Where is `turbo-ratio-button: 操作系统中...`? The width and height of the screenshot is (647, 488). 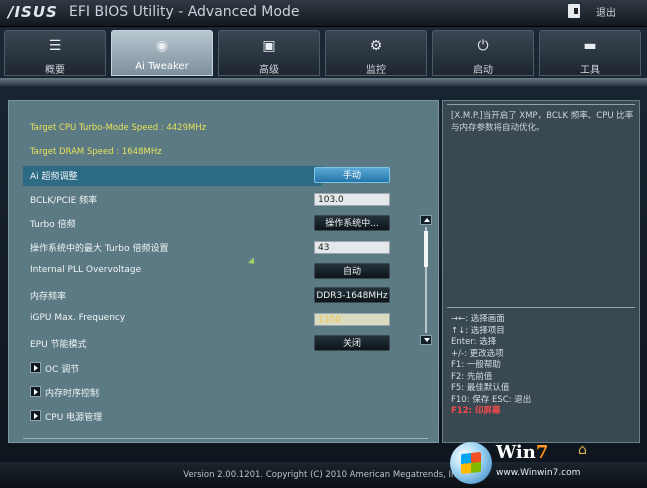 turbo-ratio-button: 操作系统中... is located at coordinates (352, 223).